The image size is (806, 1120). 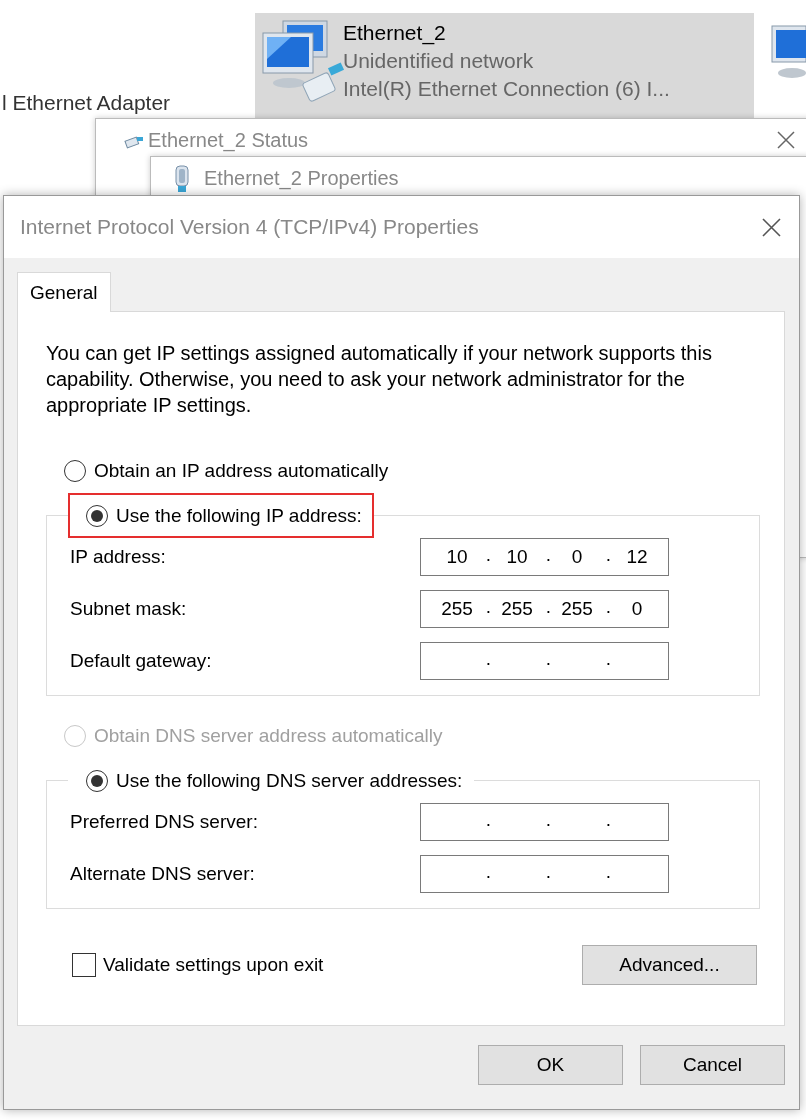 What do you see at coordinates (182, 179) in the screenshot?
I see `network-adapter-icon` at bounding box center [182, 179].